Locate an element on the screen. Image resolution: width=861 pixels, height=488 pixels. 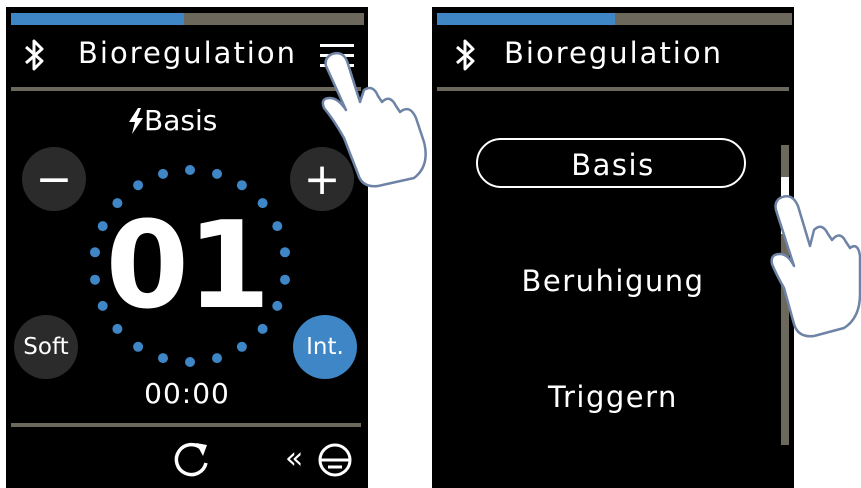
soft-label: Soft is located at coordinates (46, 347).